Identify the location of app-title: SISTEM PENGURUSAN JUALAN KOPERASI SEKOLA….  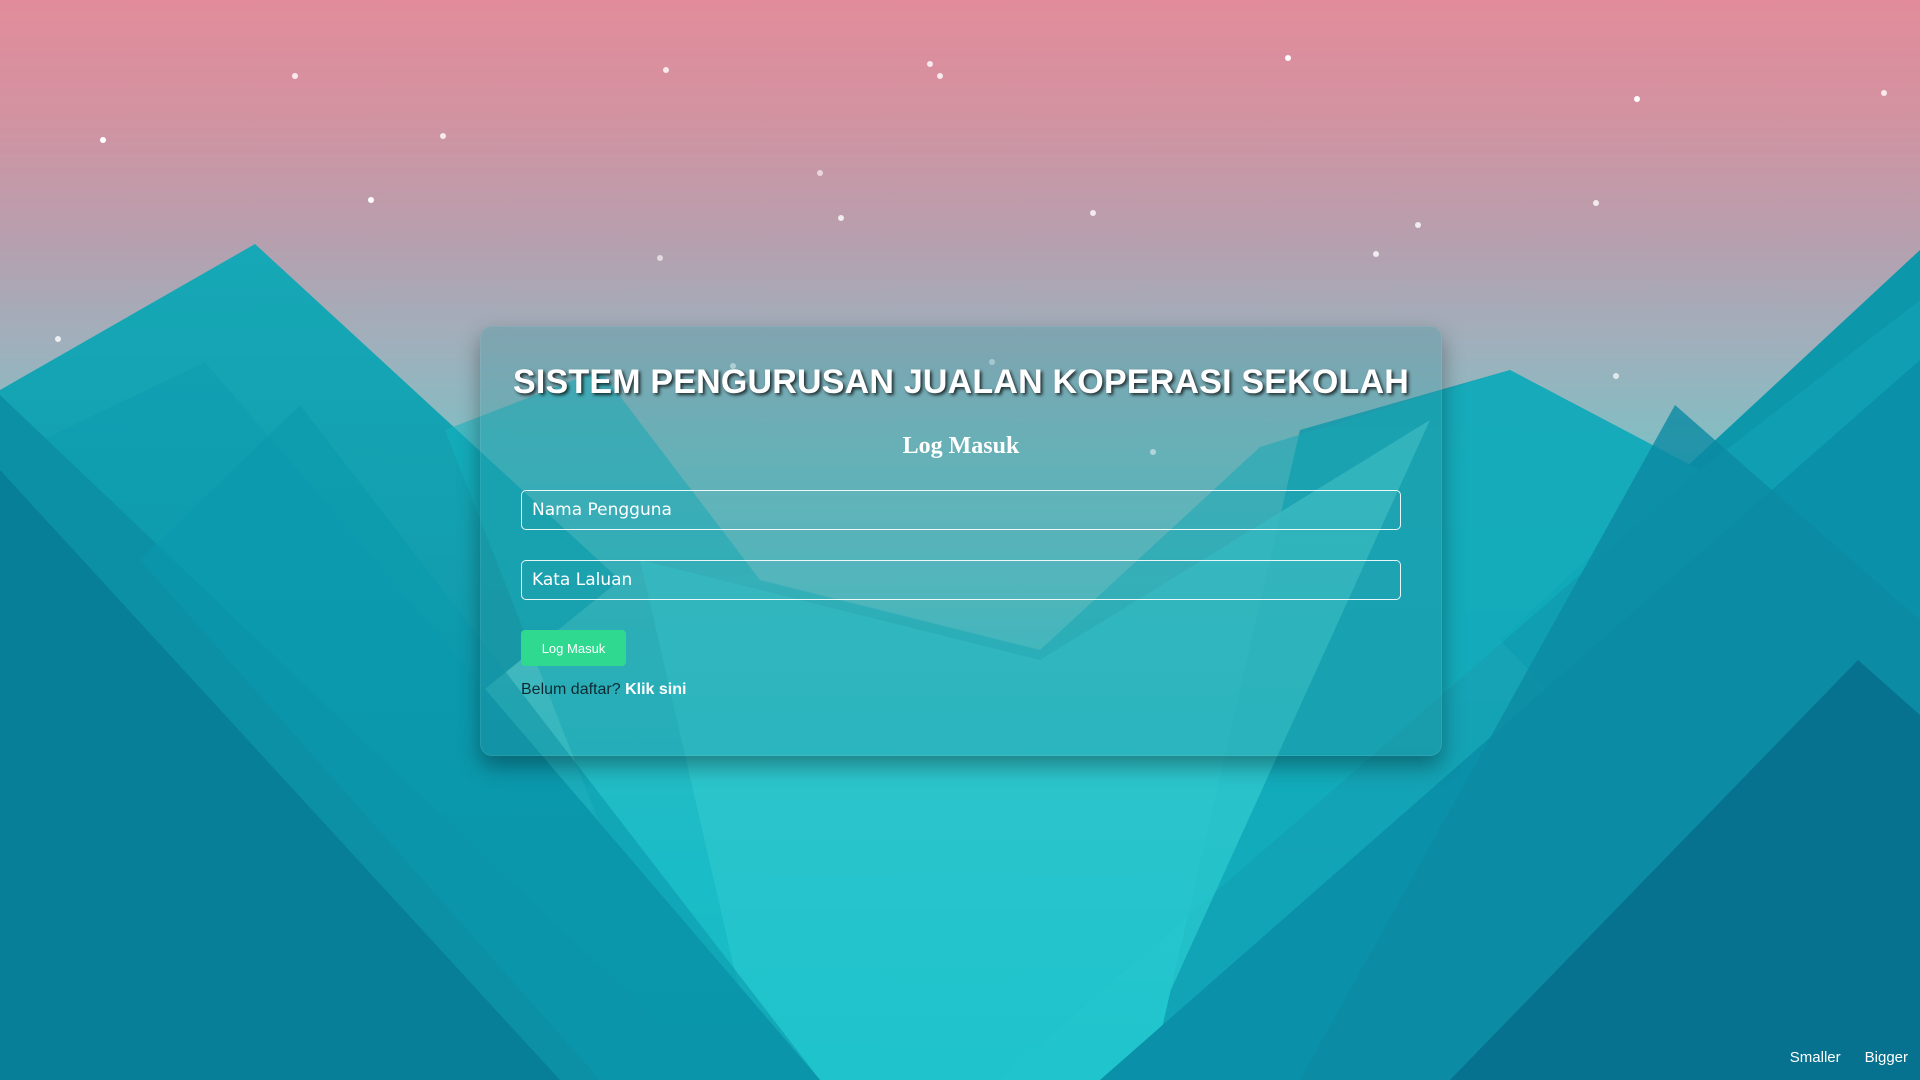
(961, 382).